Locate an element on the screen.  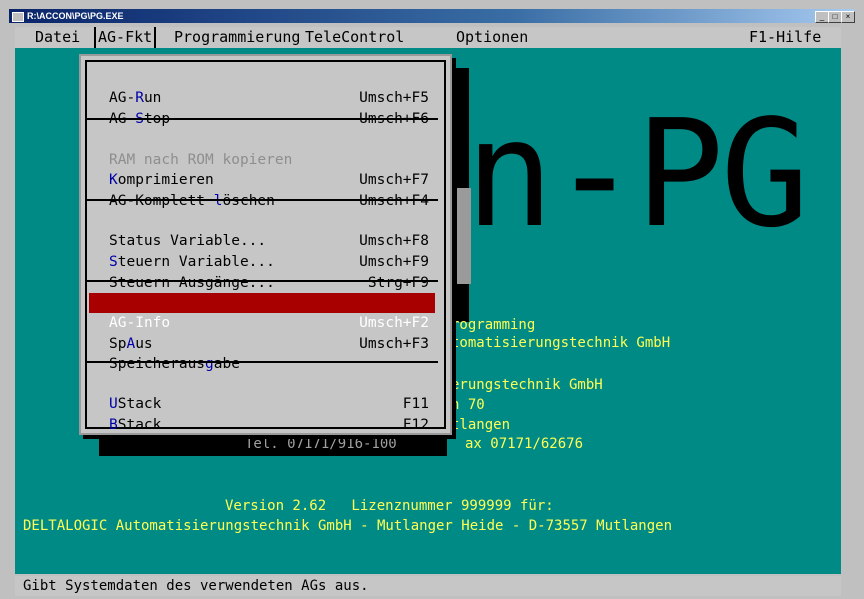
window-title: R:\ACCON\PG\PG.EXE is located at coordinates (75, 16).